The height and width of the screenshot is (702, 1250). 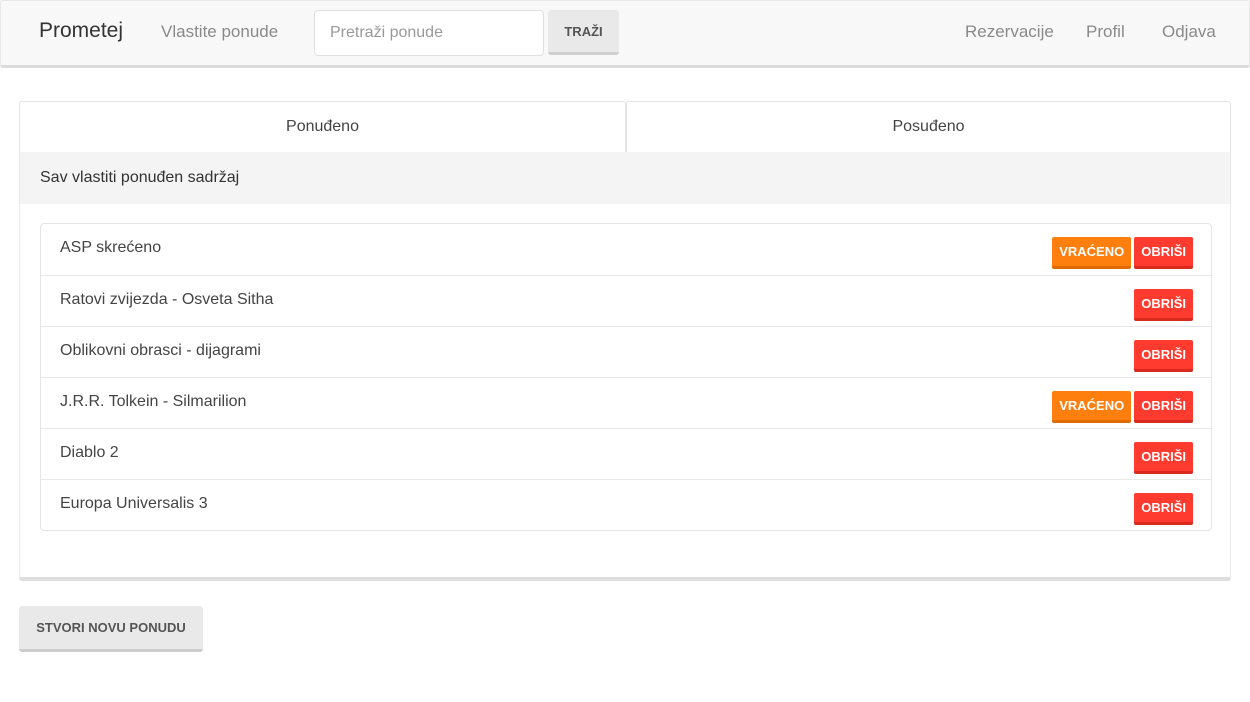 What do you see at coordinates (89, 452) in the screenshot?
I see `item-title: Diablo 2` at bounding box center [89, 452].